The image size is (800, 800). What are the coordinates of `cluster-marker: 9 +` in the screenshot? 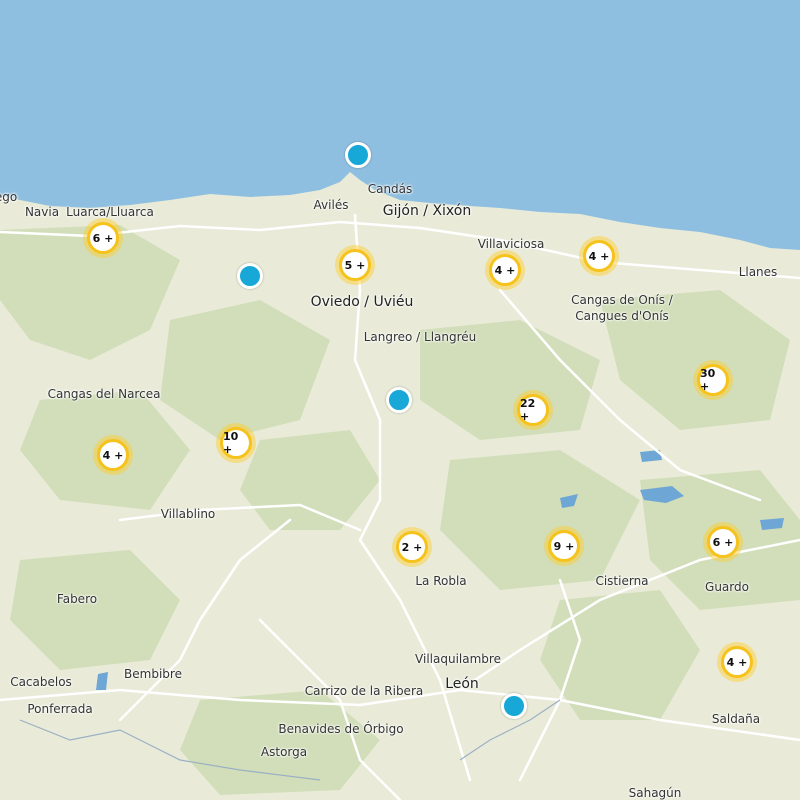 It's located at (564, 546).